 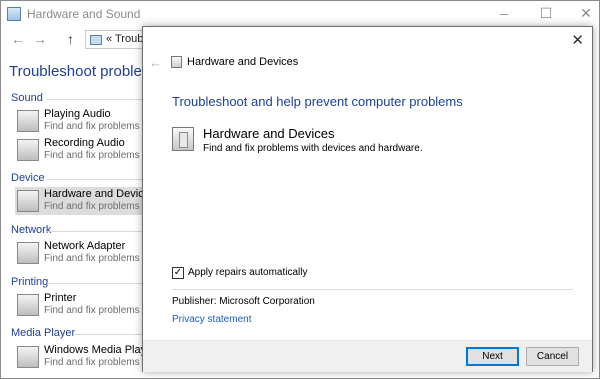 What do you see at coordinates (586, 13) in the screenshot?
I see `close-button: ✕` at bounding box center [586, 13].